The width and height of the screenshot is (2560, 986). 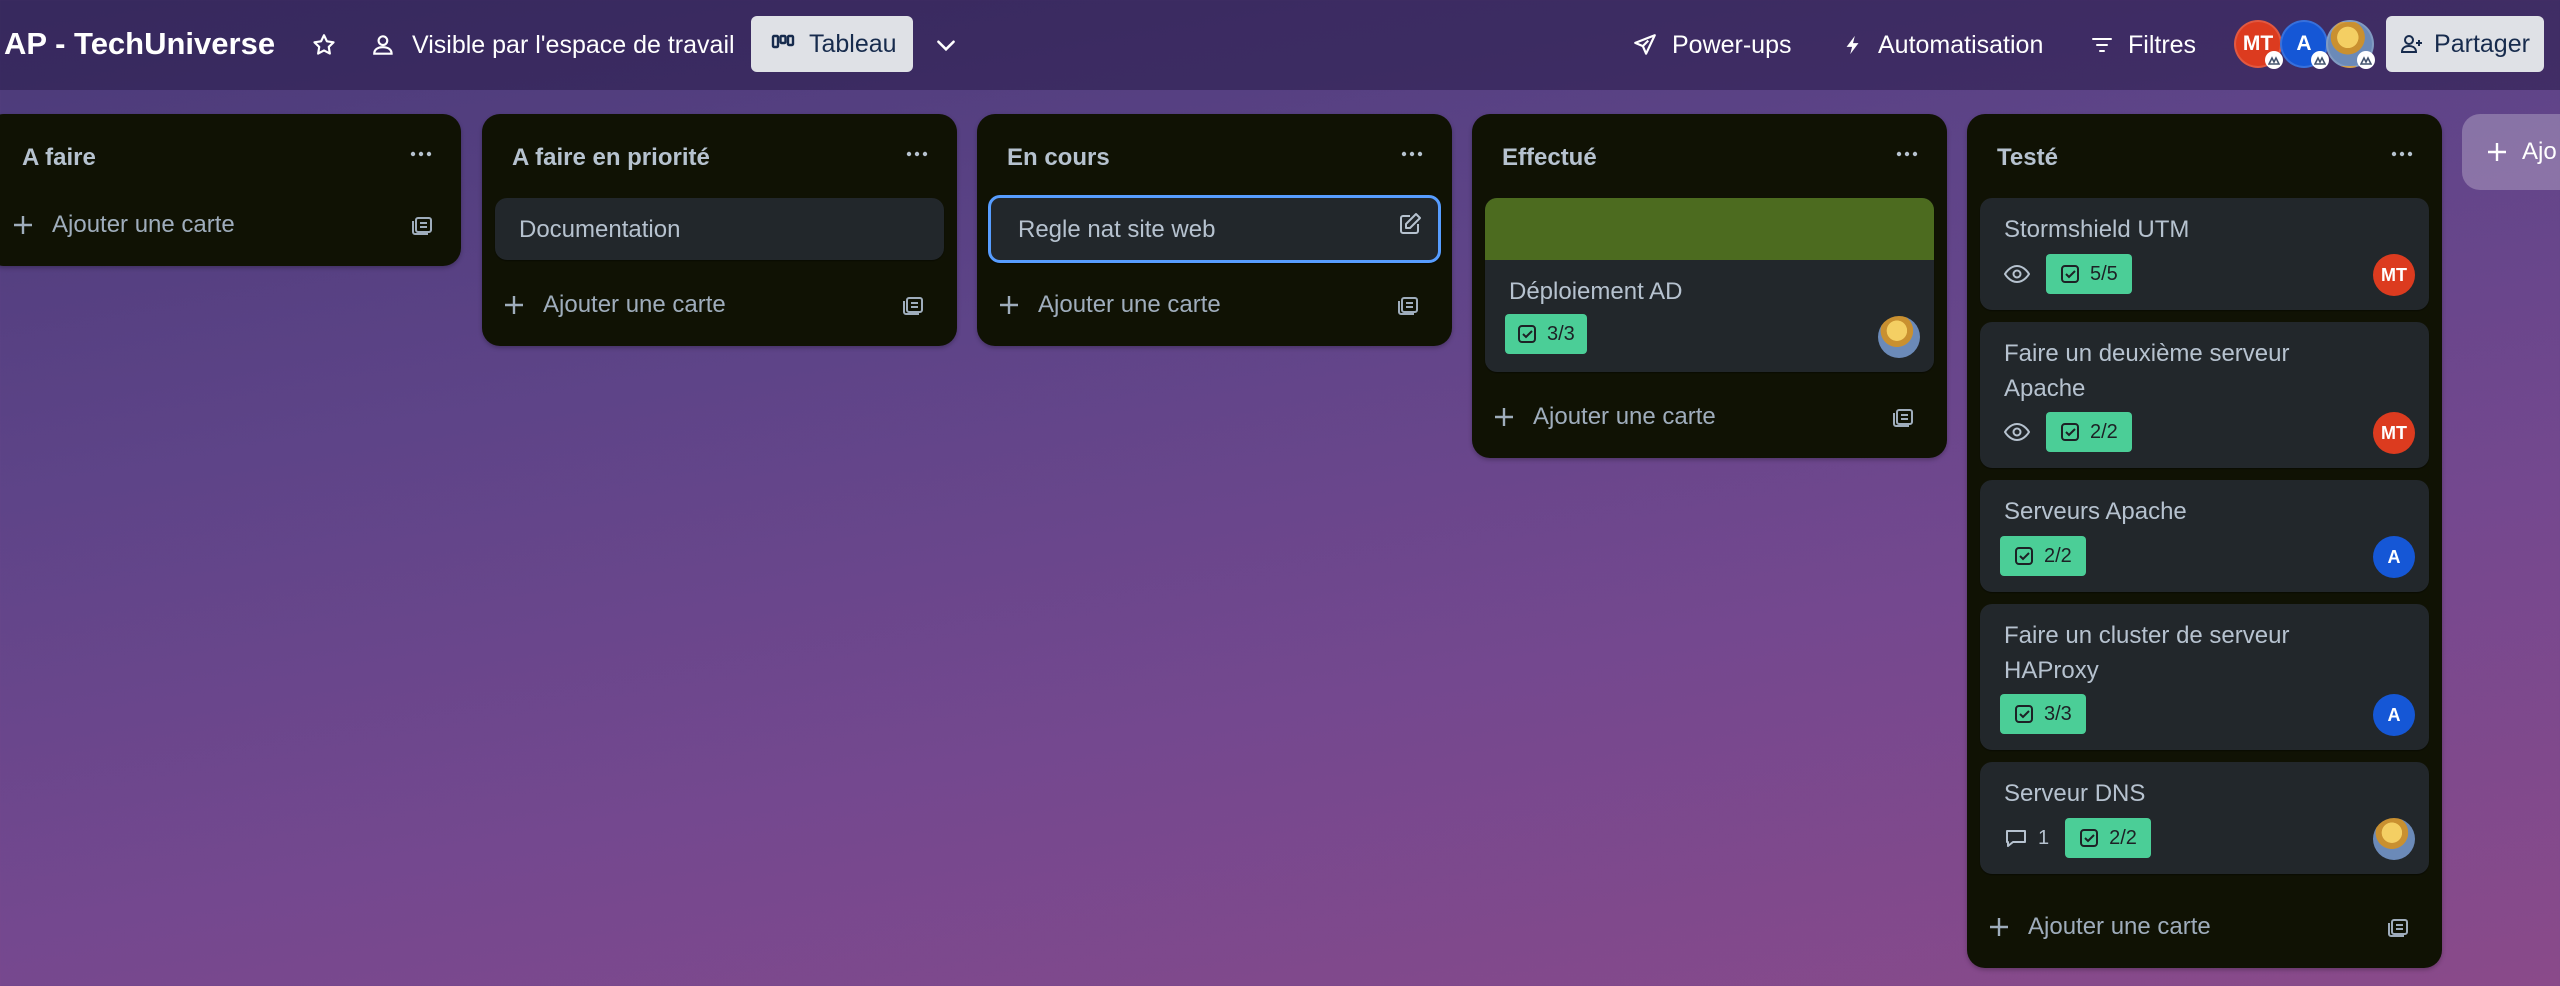 I want to click on card-title: Faire un deuxième serveur Apache, so click(x=2146, y=371).